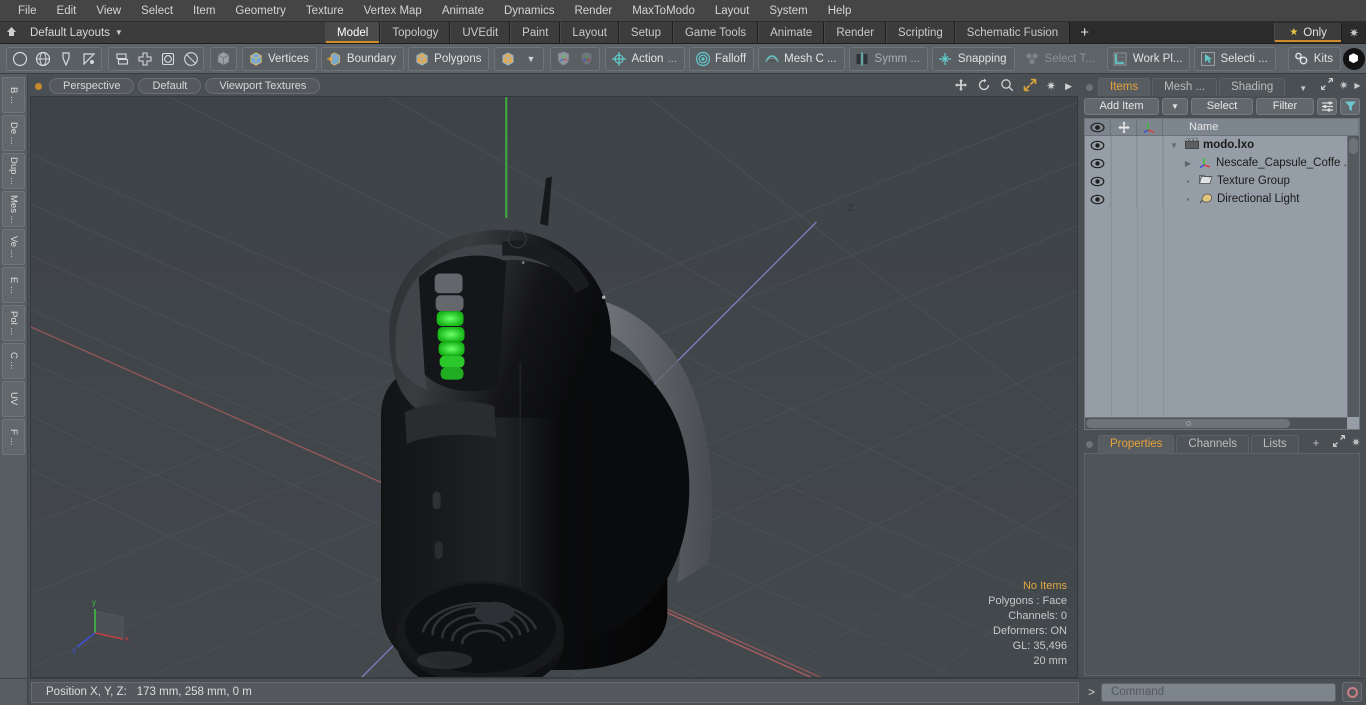 This screenshot has height=705, width=1366. I want to click on falloff-button: Falloff, so click(722, 58).